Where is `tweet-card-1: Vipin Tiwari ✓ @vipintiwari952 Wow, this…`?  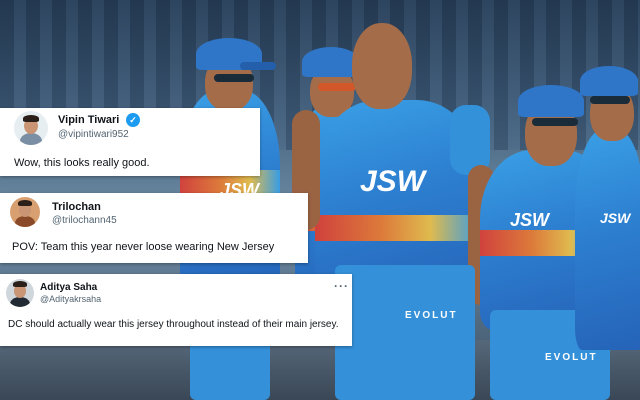
tweet-card-1: Vipin Tiwari ✓ @vipintiwari952 Wow, this… is located at coordinates (130, 142).